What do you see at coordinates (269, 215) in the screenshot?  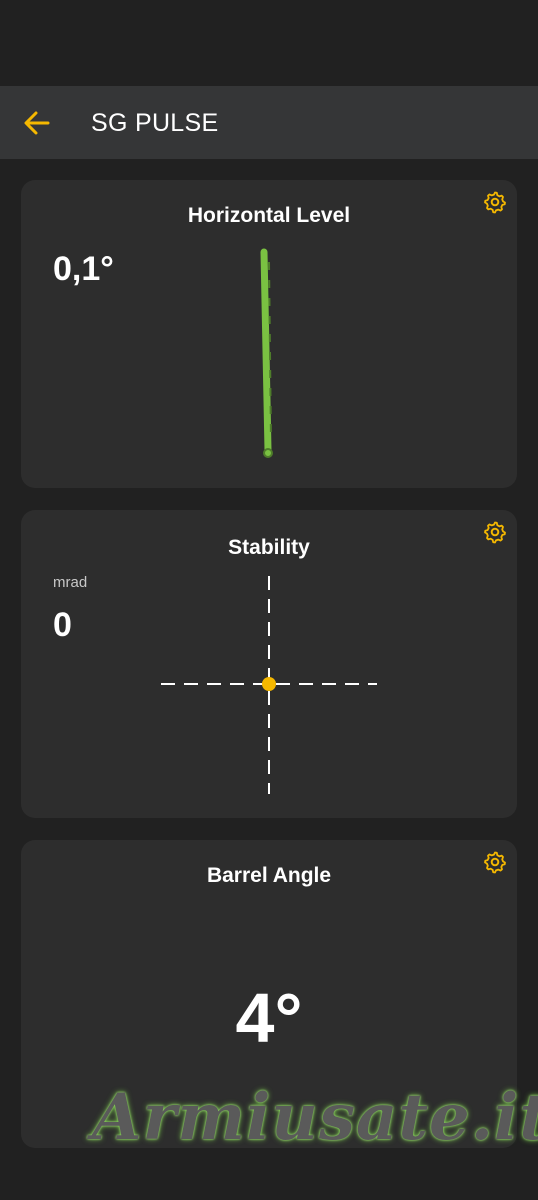 I see `horizontal-level-title: Horizontal Level` at bounding box center [269, 215].